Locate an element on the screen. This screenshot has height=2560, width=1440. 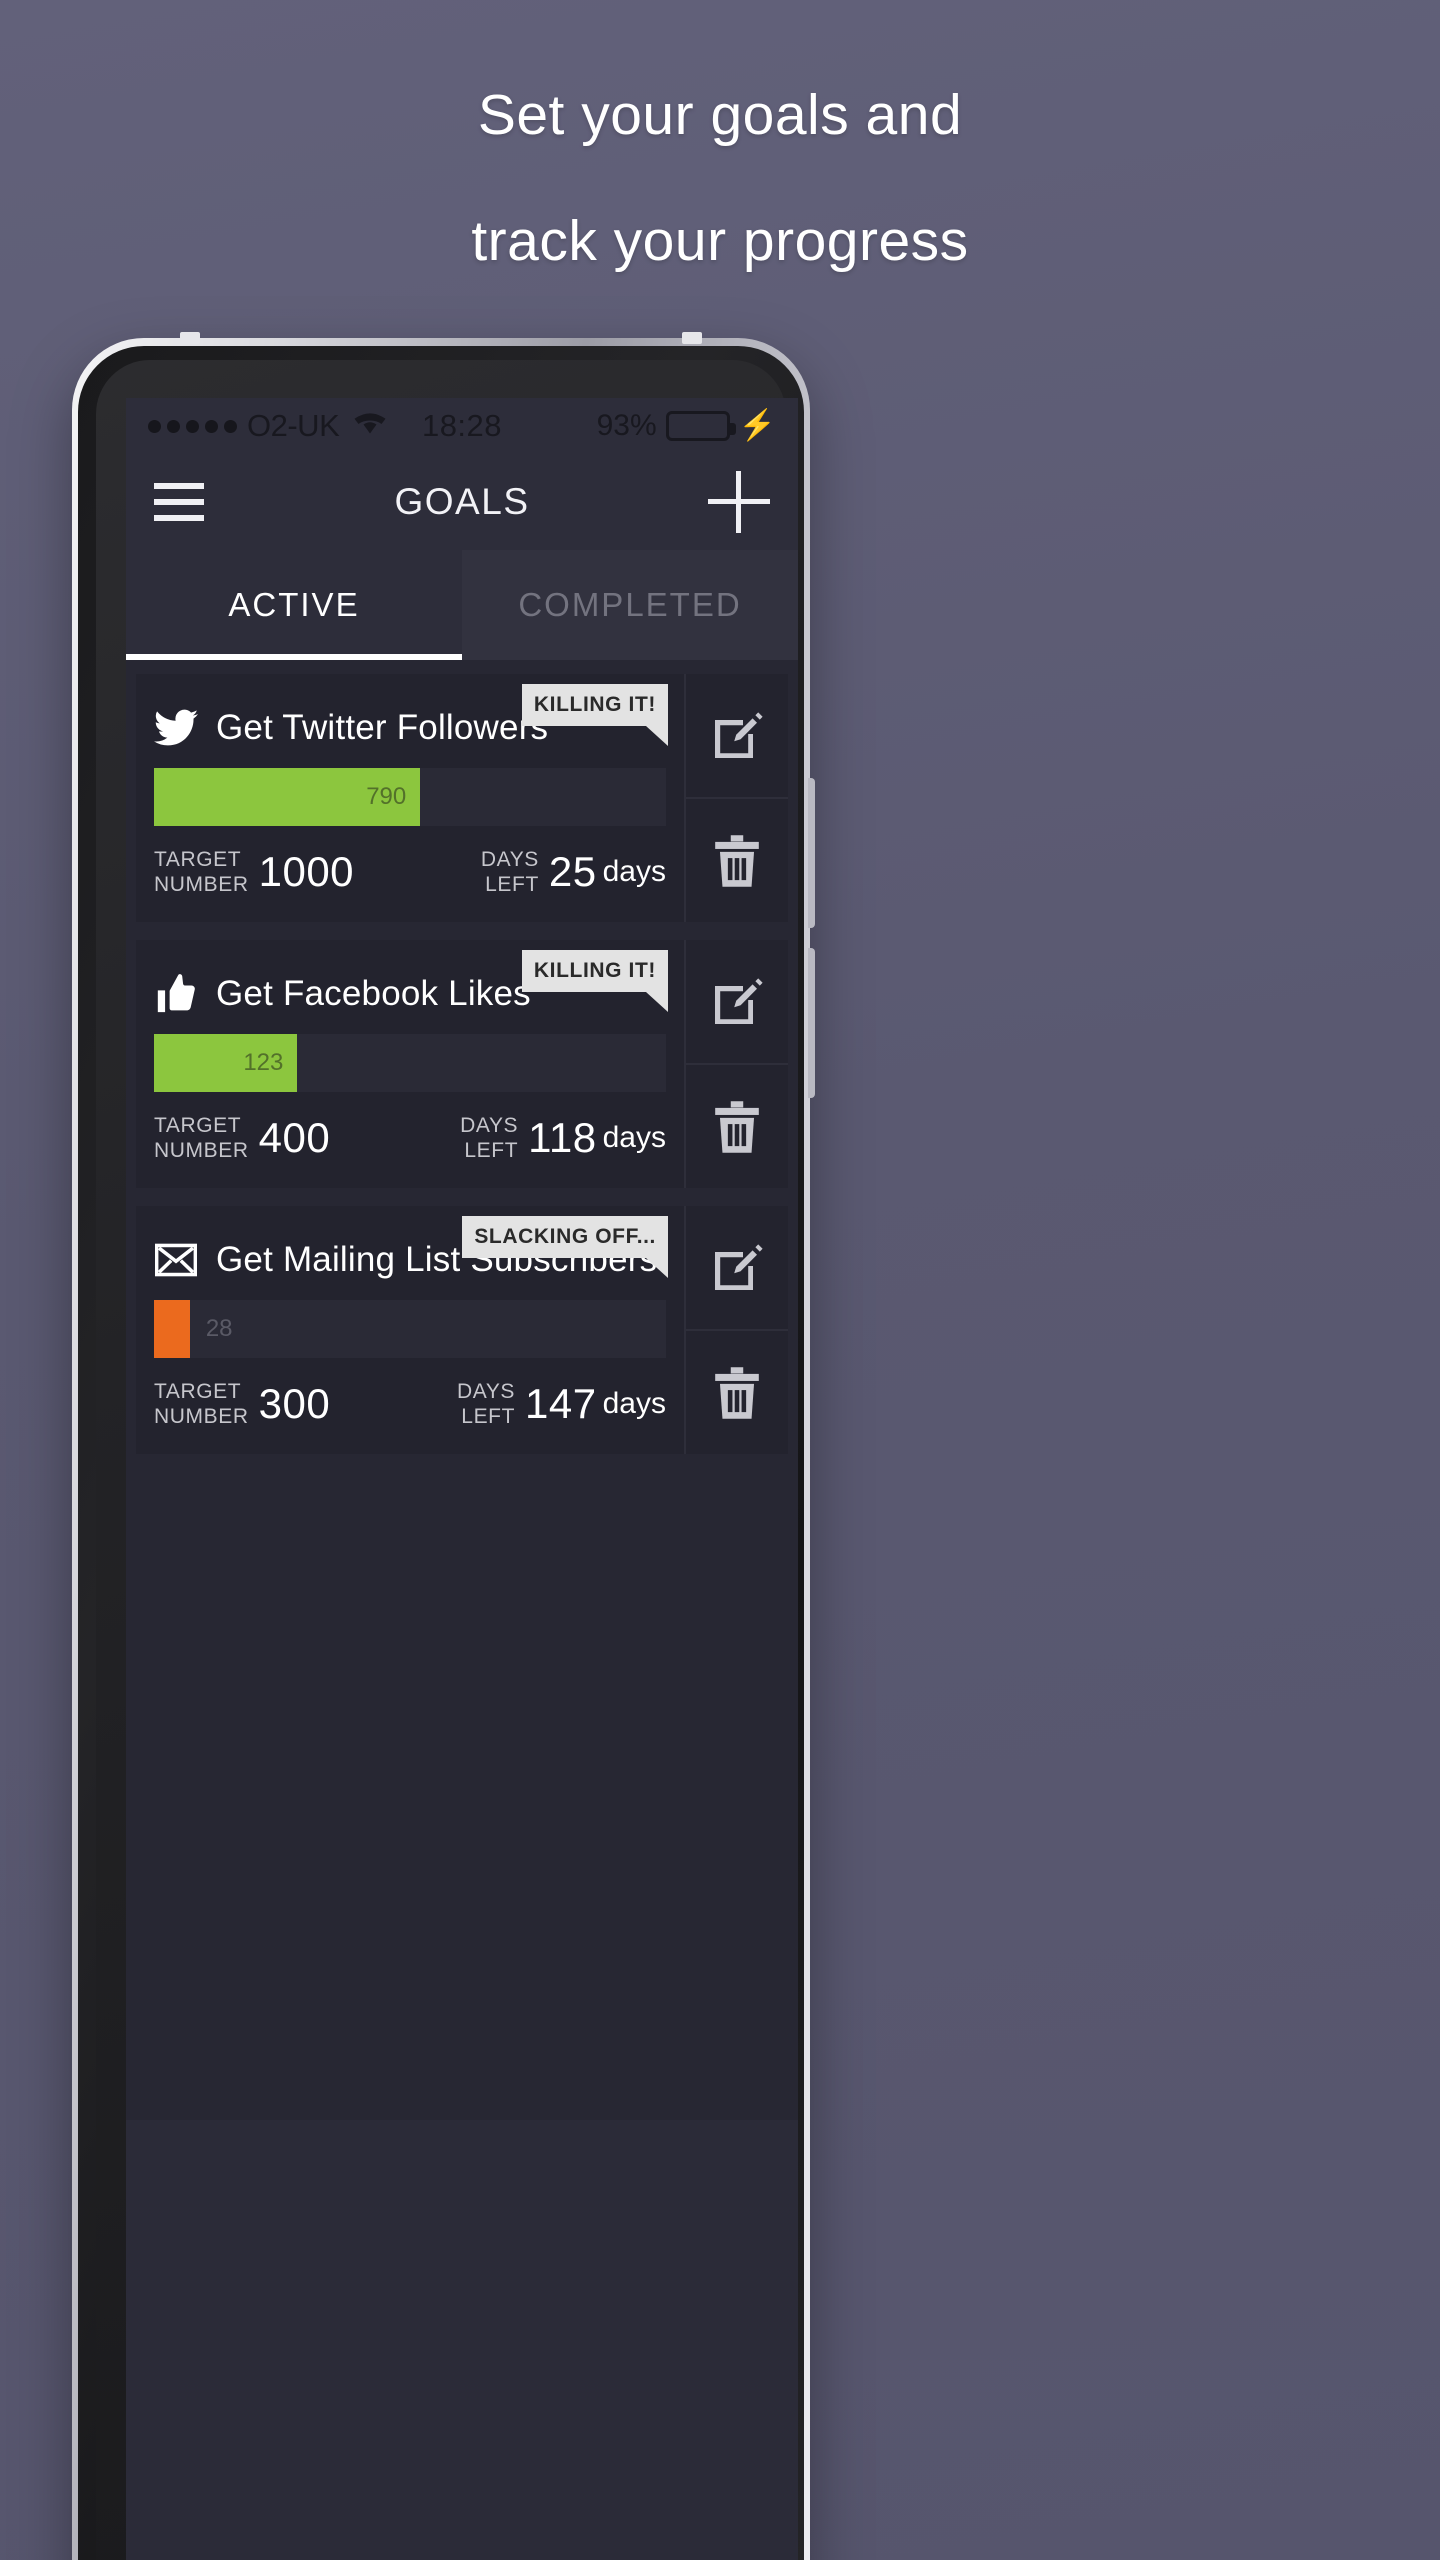
promo-headline: Set your goals and track your progress is located at coordinates (720, 178).